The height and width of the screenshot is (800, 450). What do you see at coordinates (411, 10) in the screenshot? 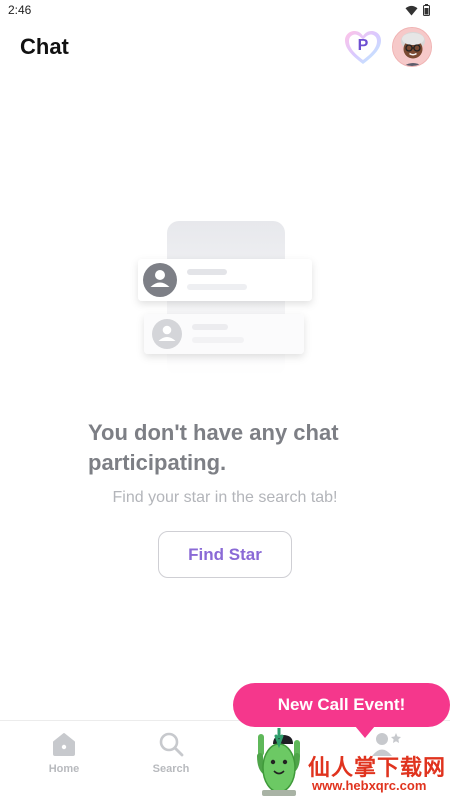
I see `wifi-icon` at bounding box center [411, 10].